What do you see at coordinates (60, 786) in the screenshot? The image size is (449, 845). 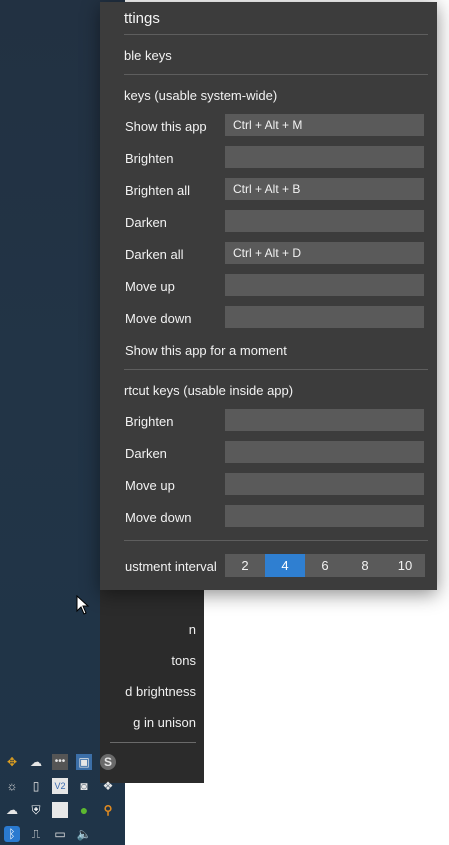 I see `vs-icon: V2` at bounding box center [60, 786].